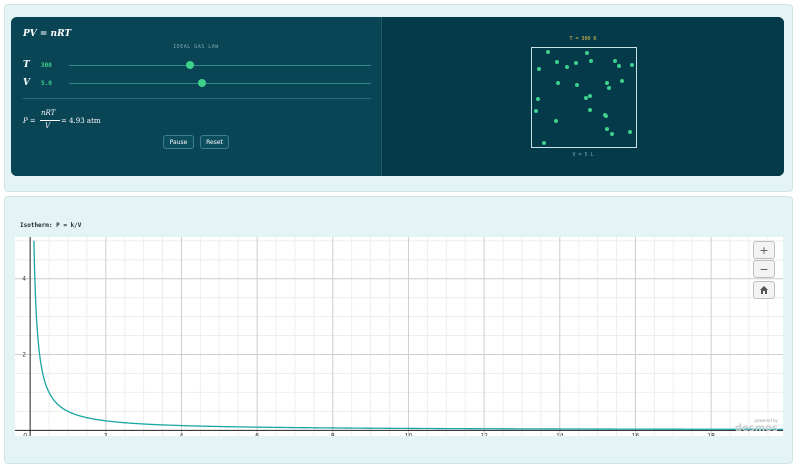 Image resolution: width=797 pixels, height=464 pixels. Describe the element at coordinates (106, 434) in the screenshot. I see `x-tick-label: 2` at that location.